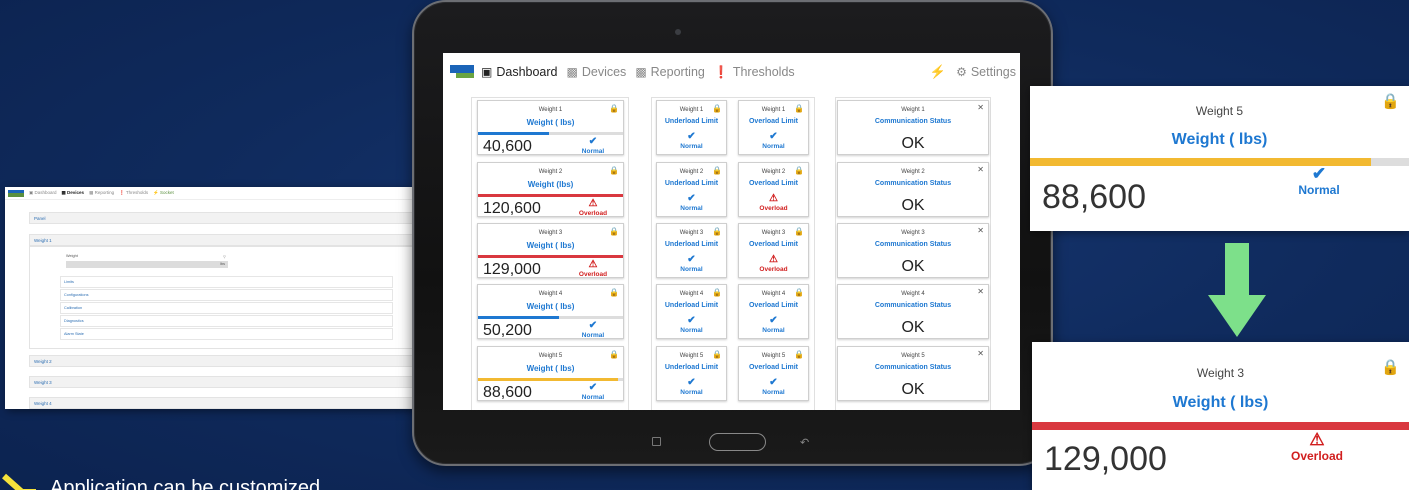 The height and width of the screenshot is (490, 1409). What do you see at coordinates (224, 257) in the screenshot?
I see `weight-field-search-icon: ⚲` at bounding box center [224, 257].